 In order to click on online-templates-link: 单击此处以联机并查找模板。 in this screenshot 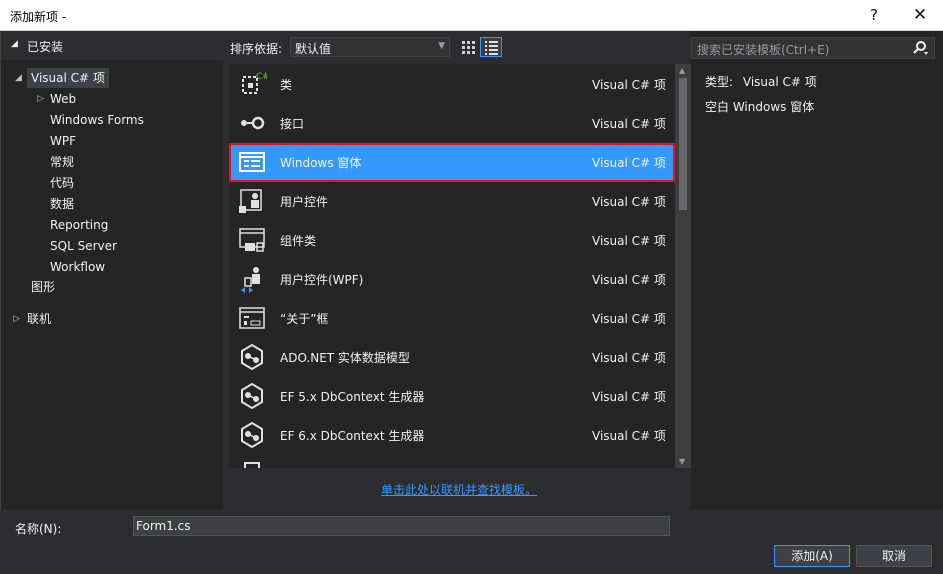, I will do `click(459, 489)`.